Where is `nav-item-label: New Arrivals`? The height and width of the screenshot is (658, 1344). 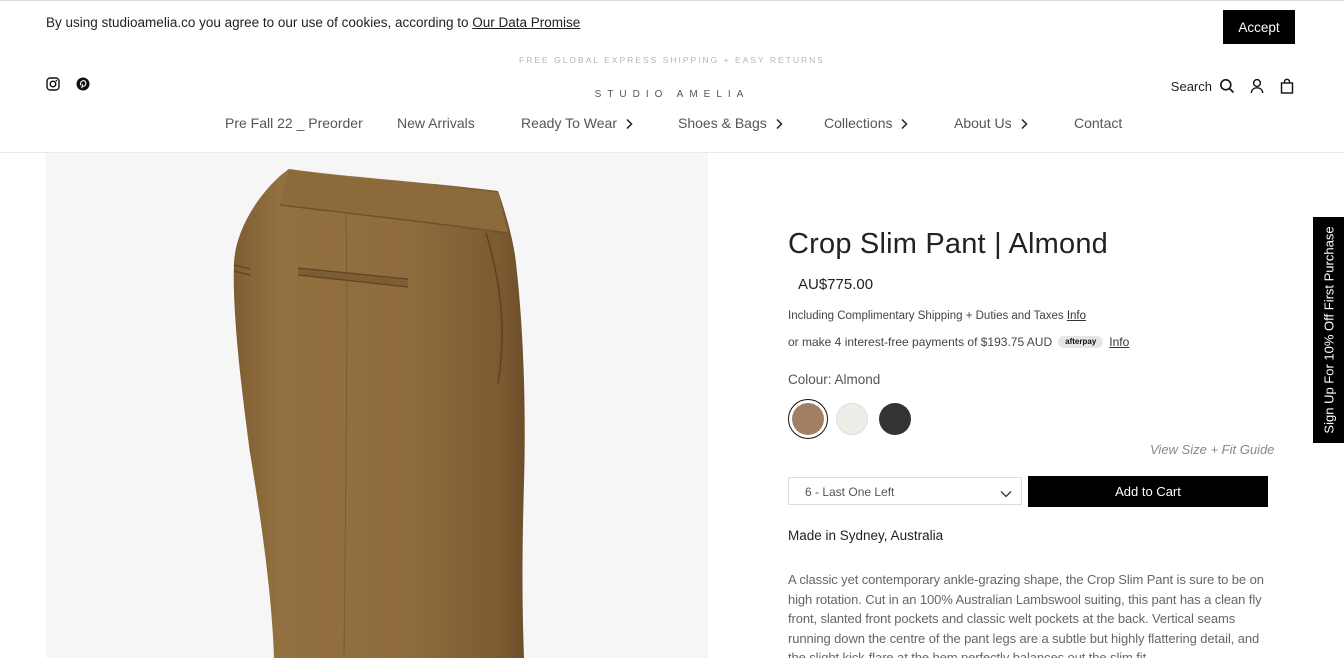 nav-item-label: New Arrivals is located at coordinates (436, 123).